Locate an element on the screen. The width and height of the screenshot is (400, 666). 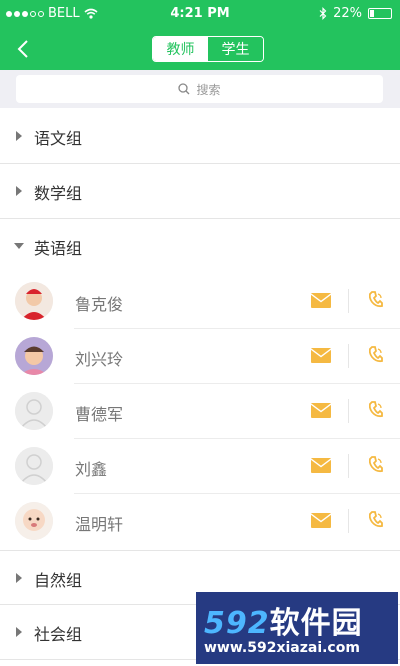
member-name: 刘鑫 is located at coordinates (91, 469).